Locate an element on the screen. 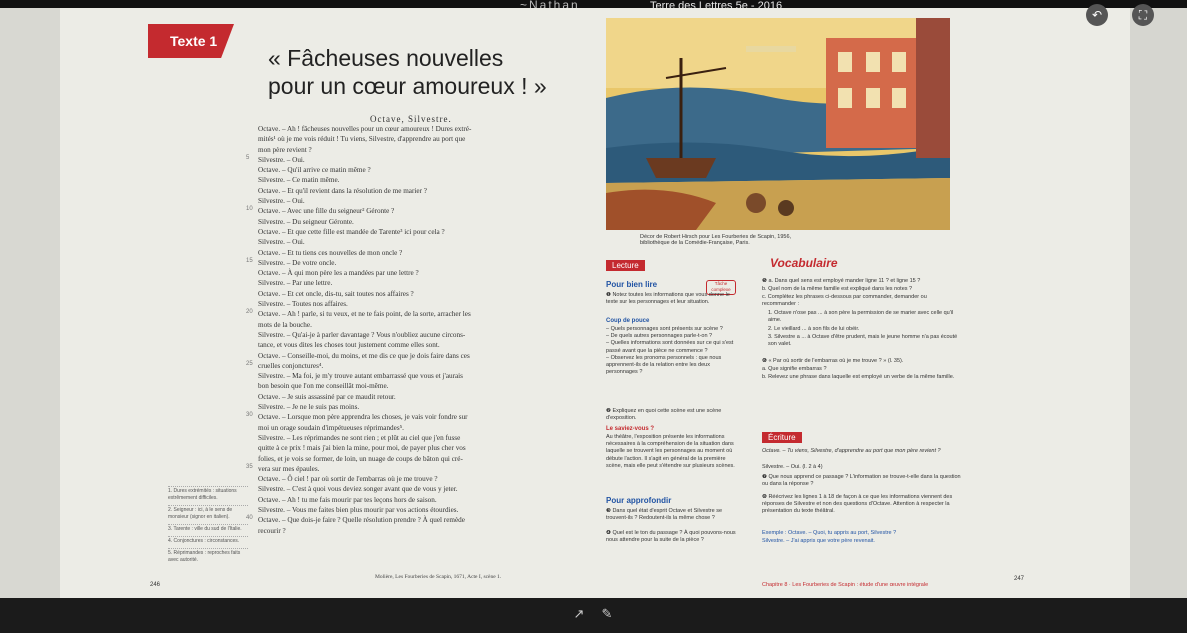 The image size is (1187, 633). fullscreen-button: ⛶ is located at coordinates (1143, 15).